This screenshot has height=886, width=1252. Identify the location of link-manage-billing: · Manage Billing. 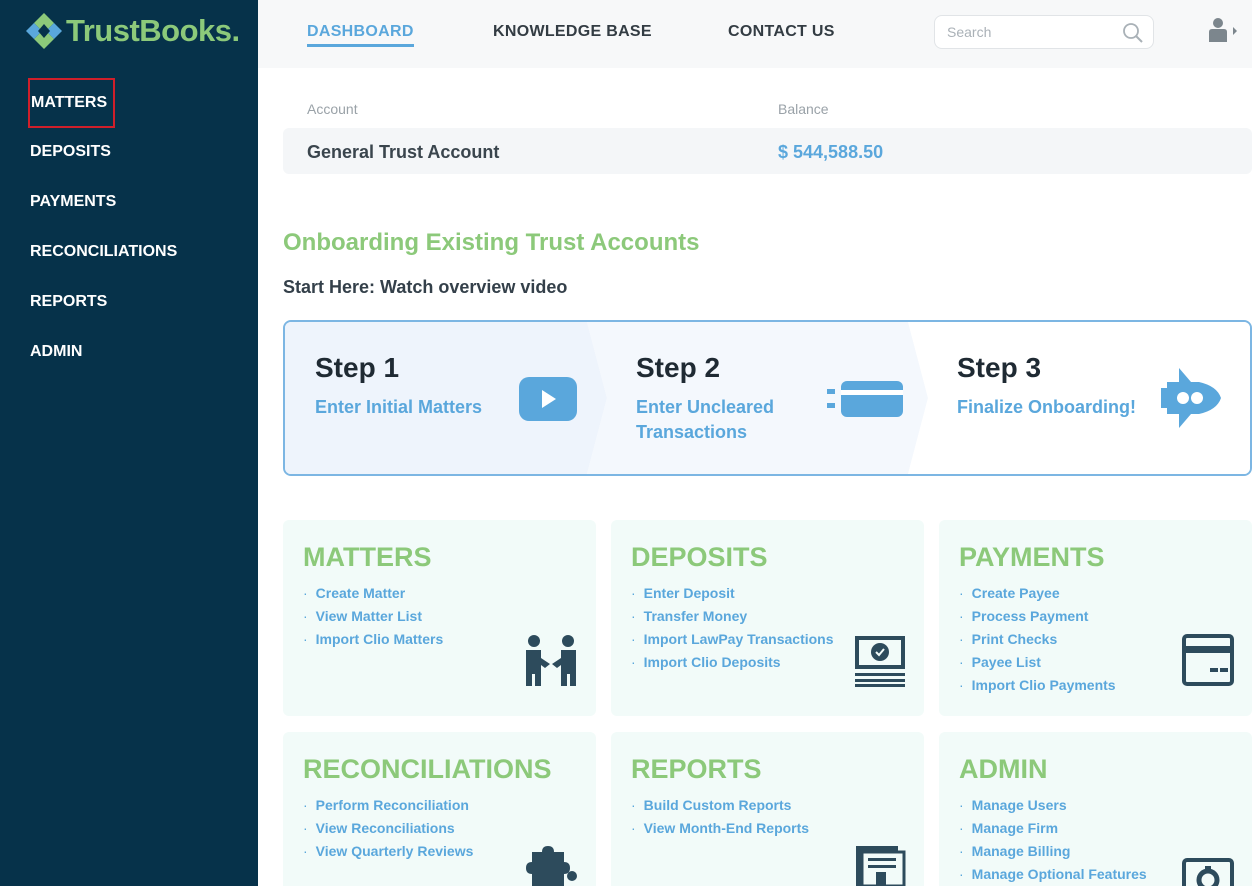
(1053, 853).